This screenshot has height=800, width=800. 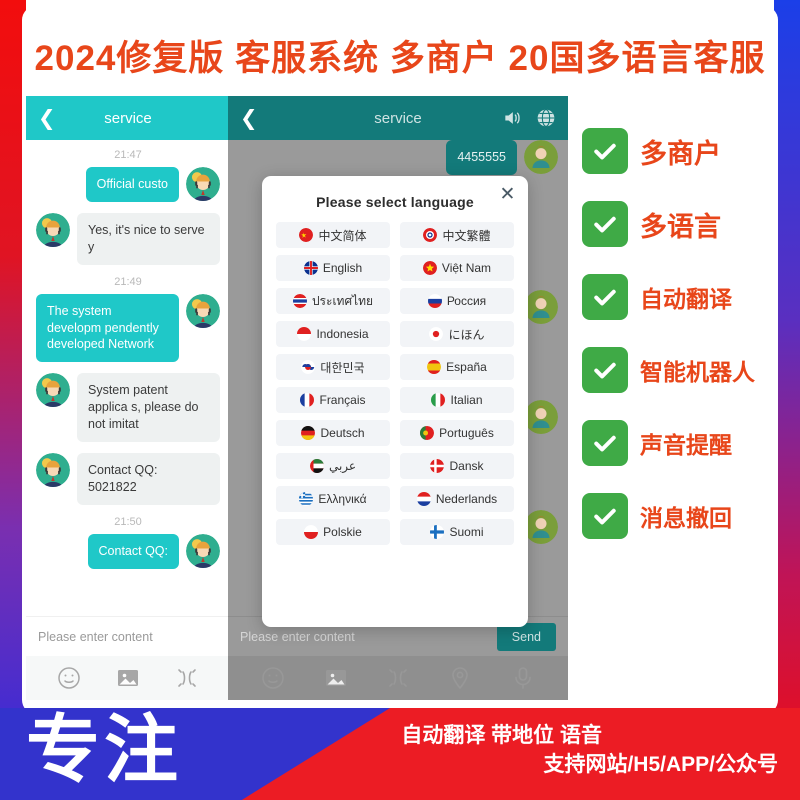 What do you see at coordinates (546, 118) in the screenshot?
I see `globe-icon` at bounding box center [546, 118].